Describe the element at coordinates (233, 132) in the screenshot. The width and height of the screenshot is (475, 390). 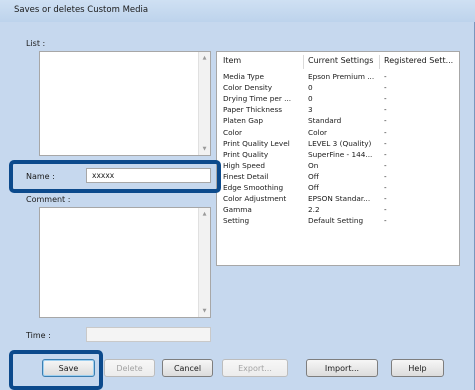
I see `cell-item: Color` at that location.